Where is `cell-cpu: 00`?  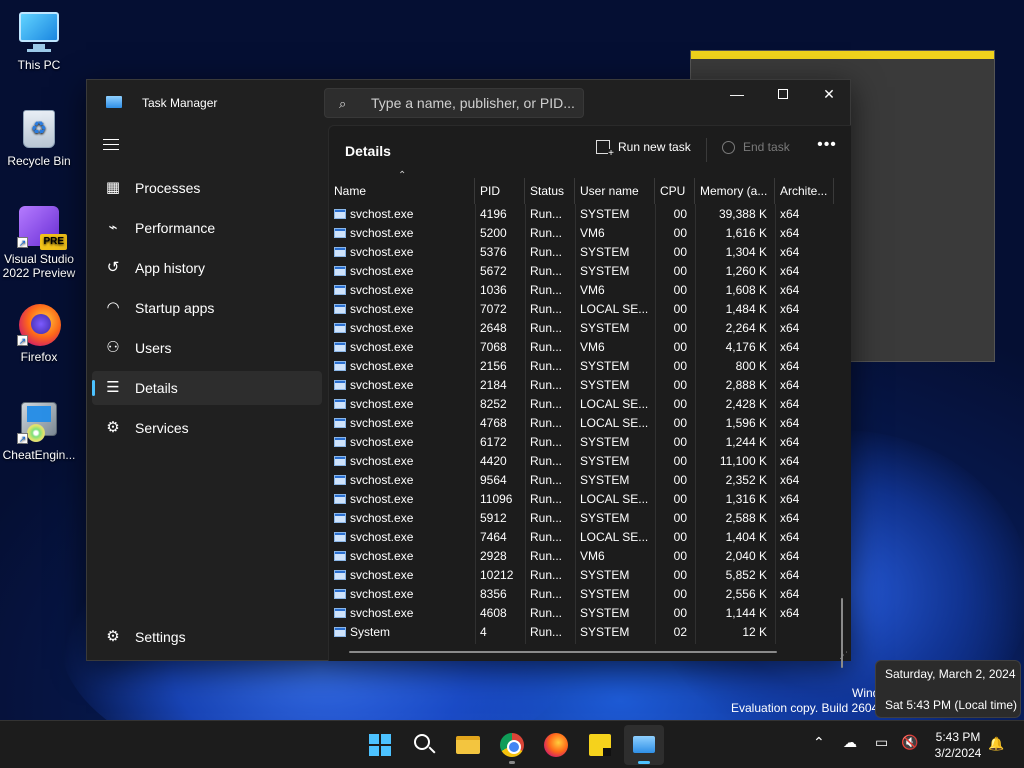 cell-cpu: 00 is located at coordinates (680, 214).